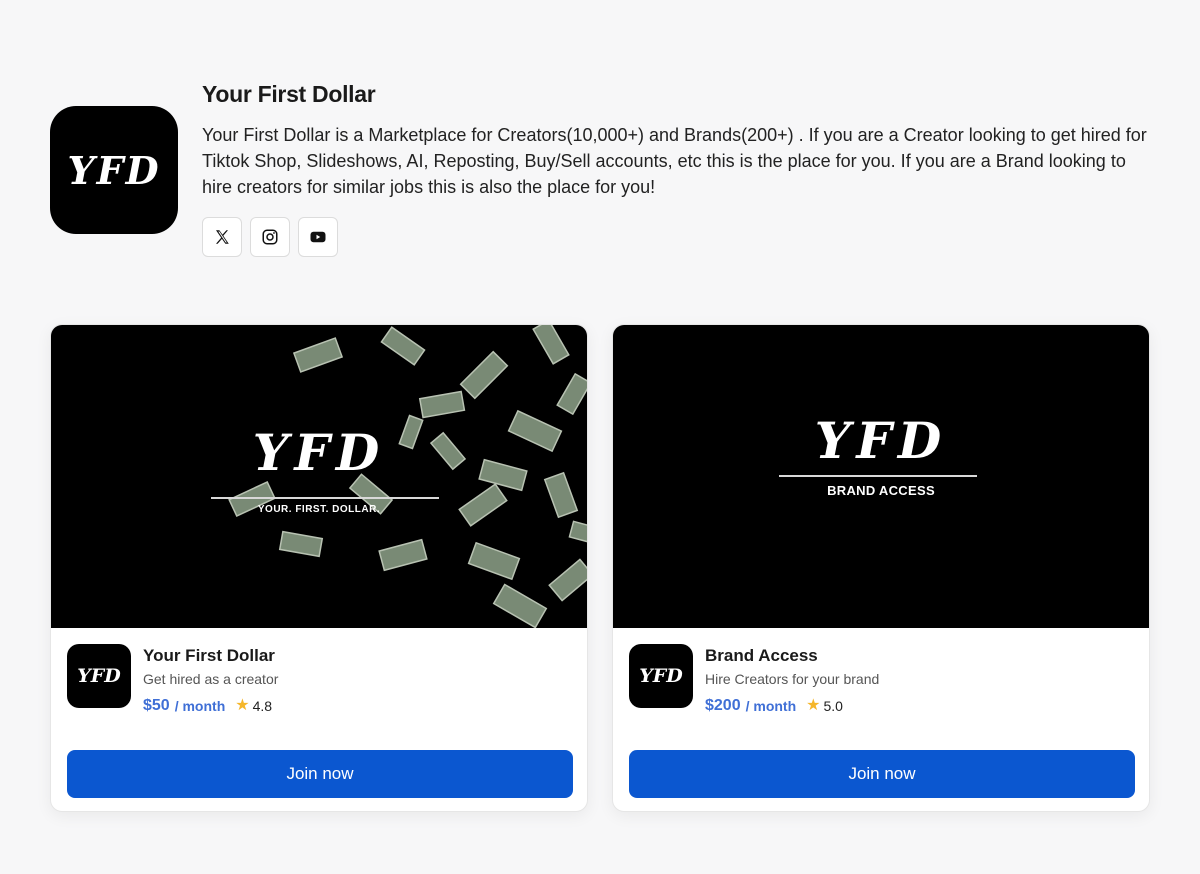 The width and height of the screenshot is (1200, 874). What do you see at coordinates (833, 706) in the screenshot?
I see `rating-value: 5.0` at bounding box center [833, 706].